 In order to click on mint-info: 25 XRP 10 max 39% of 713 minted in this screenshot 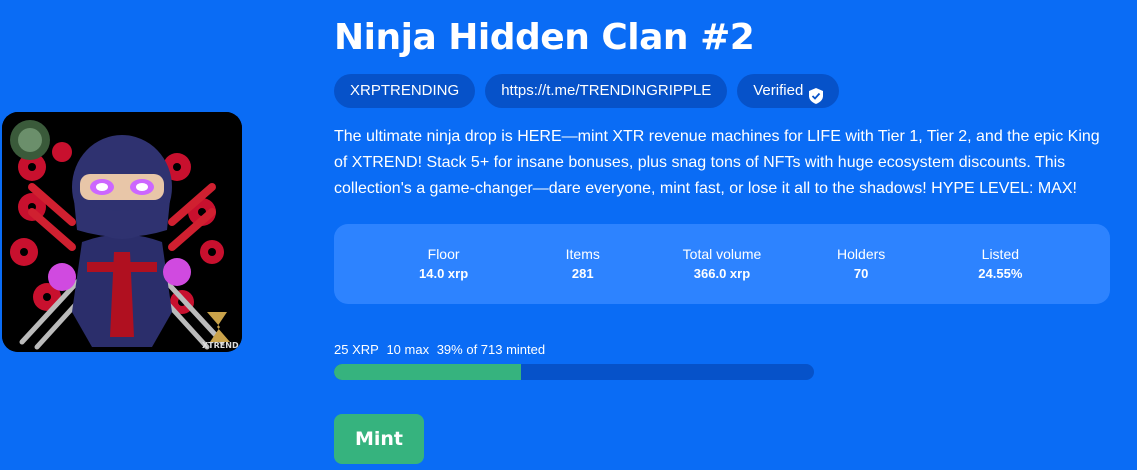, I will do `click(724, 350)`.